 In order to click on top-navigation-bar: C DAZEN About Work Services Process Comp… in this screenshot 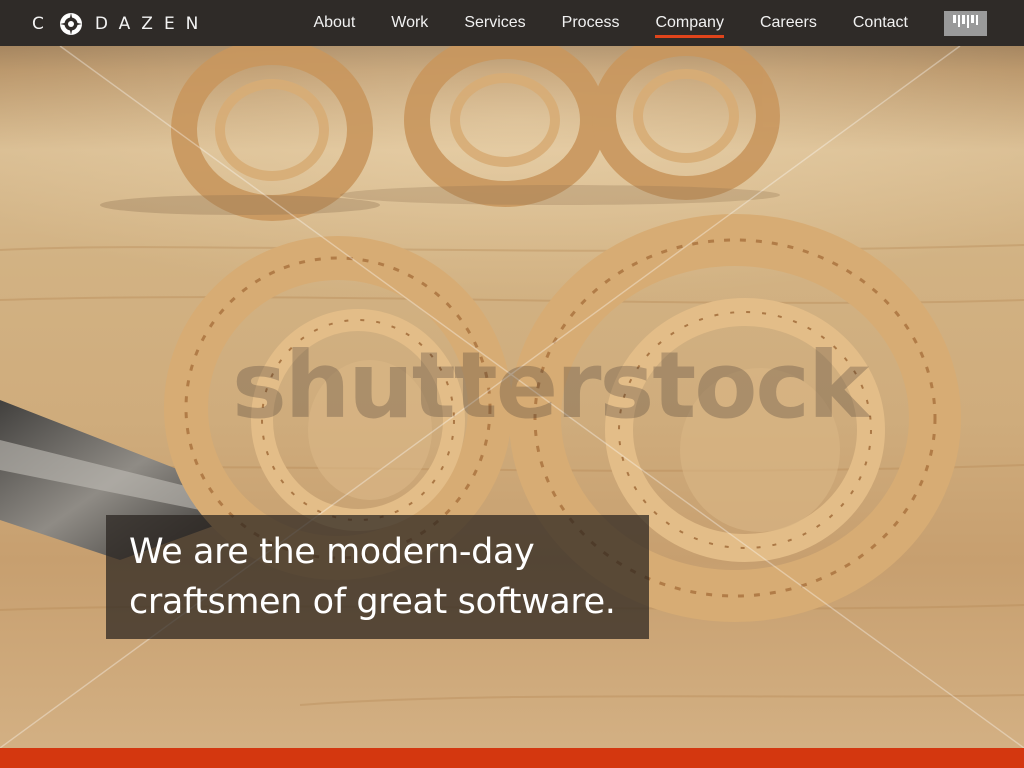, I will do `click(512, 23)`.